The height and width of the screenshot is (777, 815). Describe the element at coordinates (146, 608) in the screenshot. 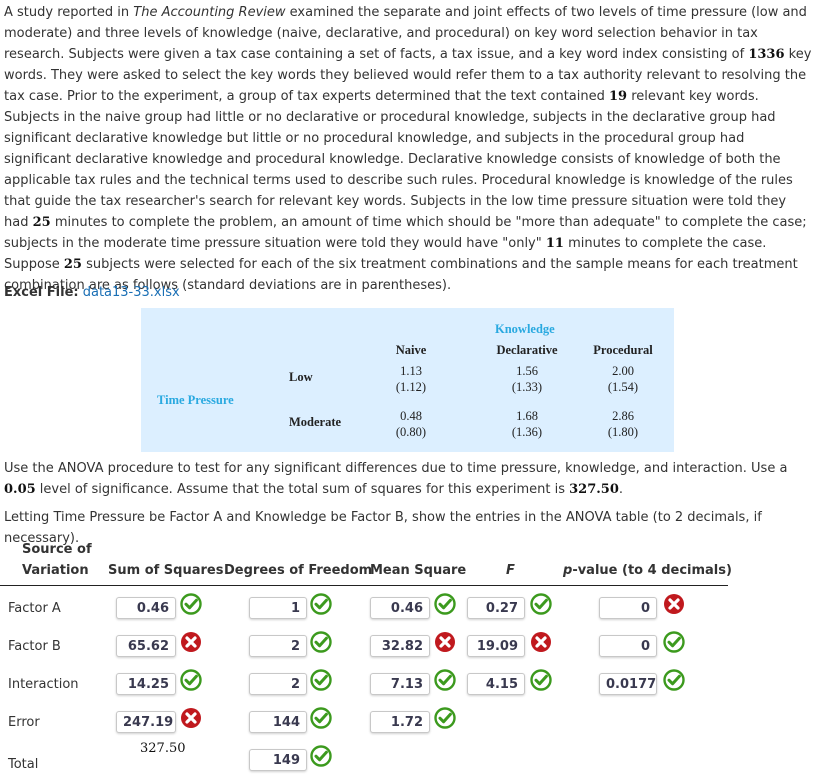

I see `factor-a-sum-of-squares-input: 0.46` at that location.